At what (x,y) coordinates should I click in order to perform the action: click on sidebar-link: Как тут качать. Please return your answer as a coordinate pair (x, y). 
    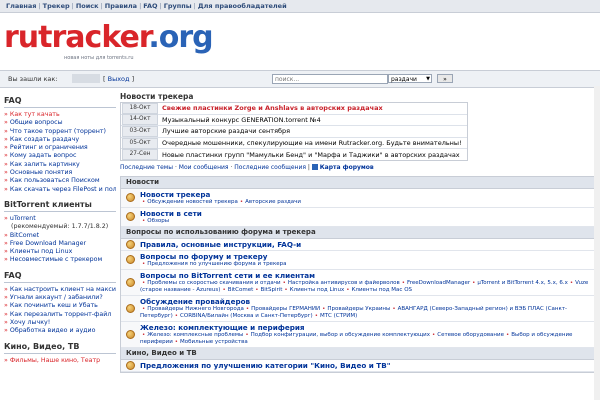
    Looking at the image, I should click on (35, 114).